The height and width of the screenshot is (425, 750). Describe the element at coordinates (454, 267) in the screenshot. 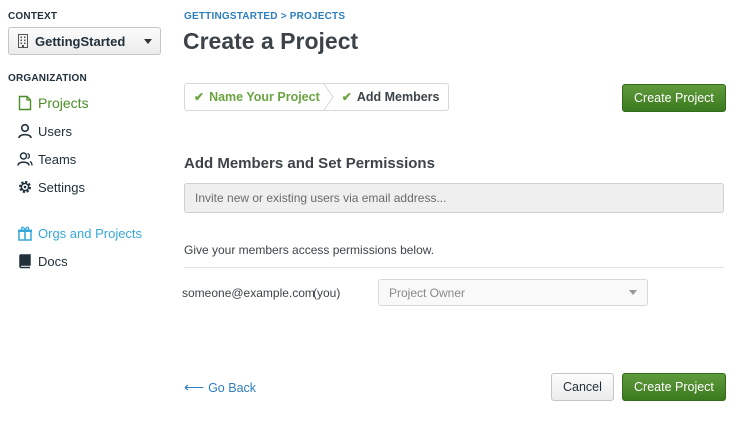

I see `divider` at that location.